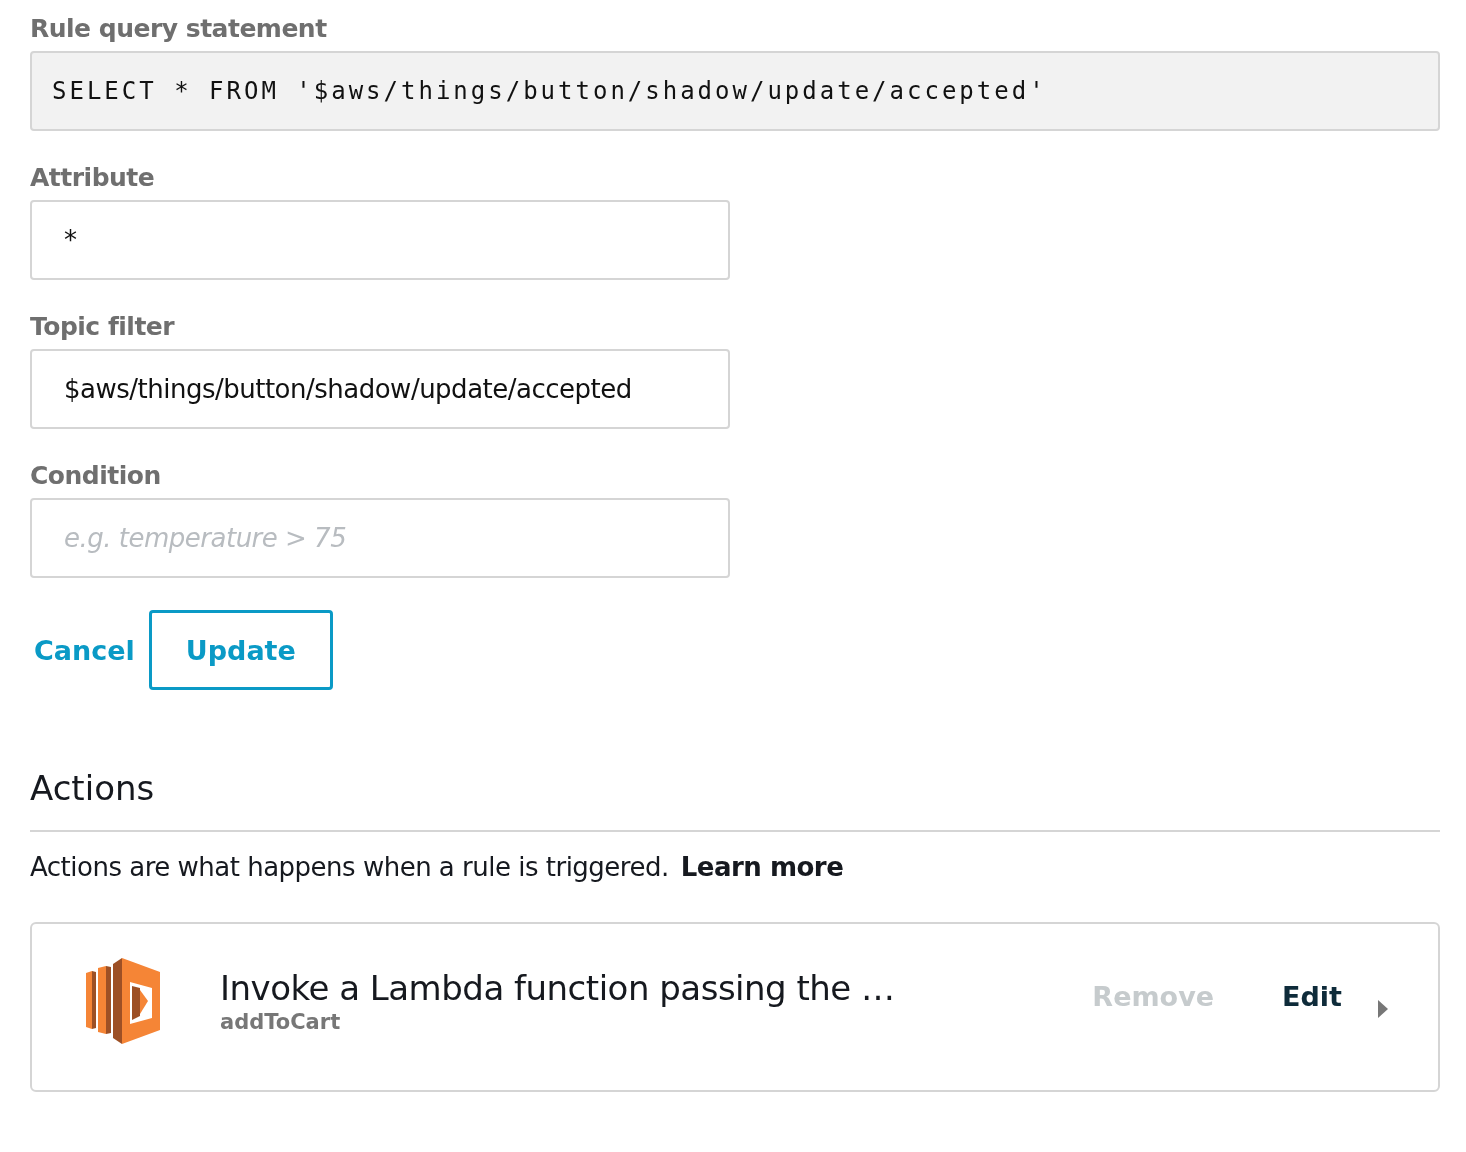 The image size is (1466, 1152). Describe the element at coordinates (179, 28) in the screenshot. I see `field-label: Rule query statement` at that location.